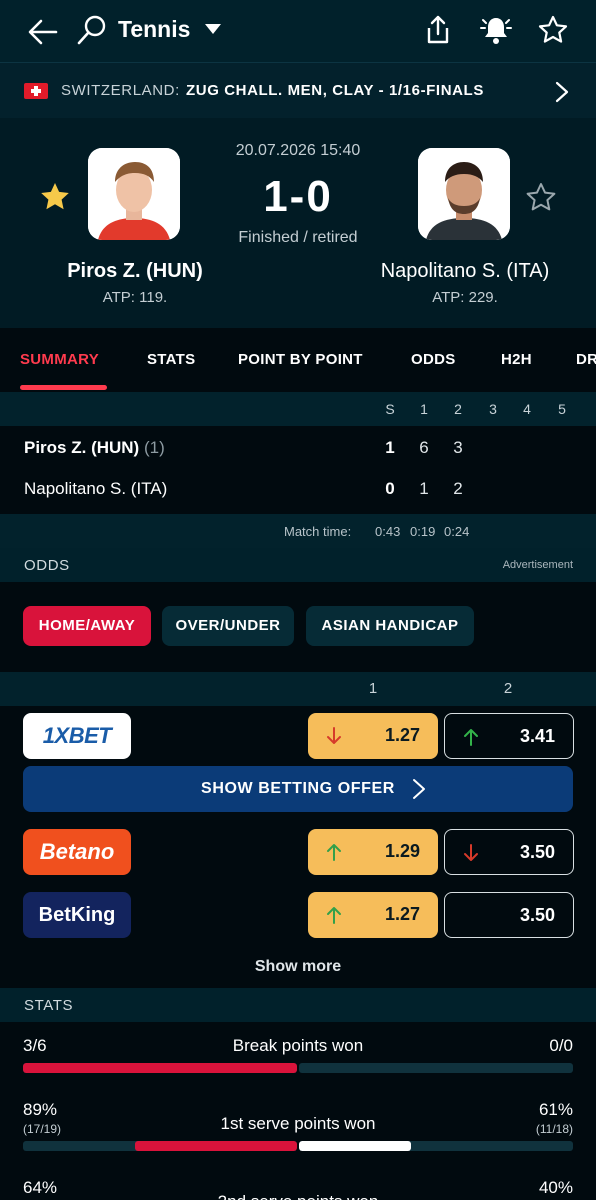  What do you see at coordinates (458, 447) in the screenshot?
I see `home-set2: 3` at bounding box center [458, 447].